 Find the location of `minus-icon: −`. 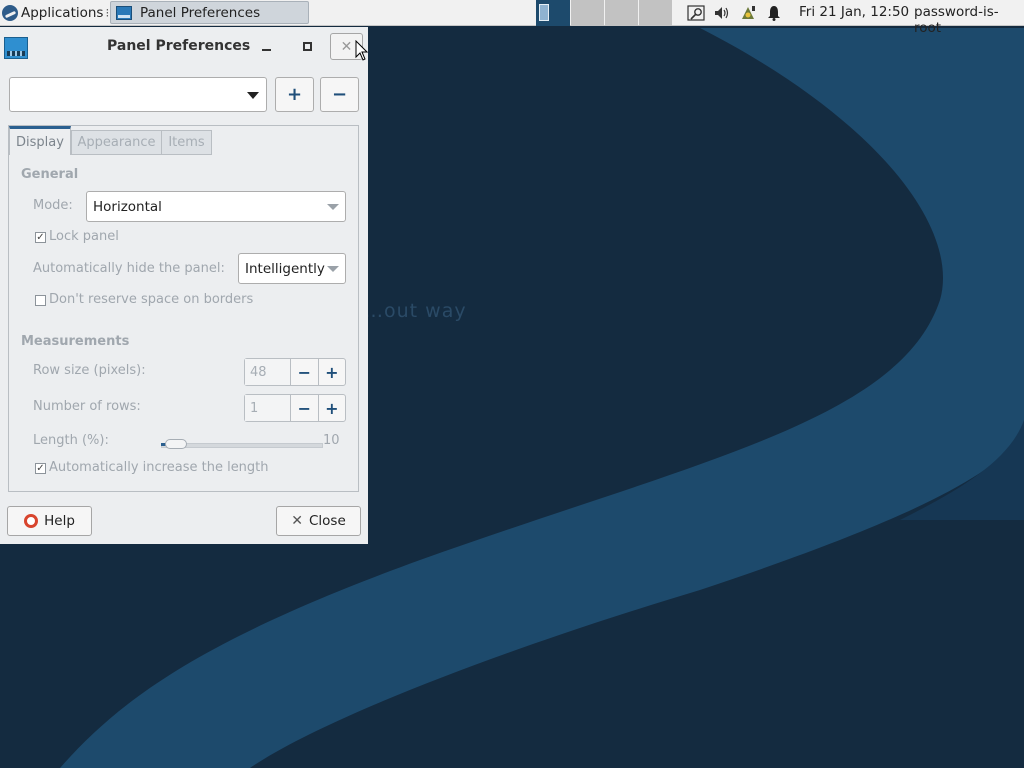

minus-icon: − is located at coordinates (339, 94).